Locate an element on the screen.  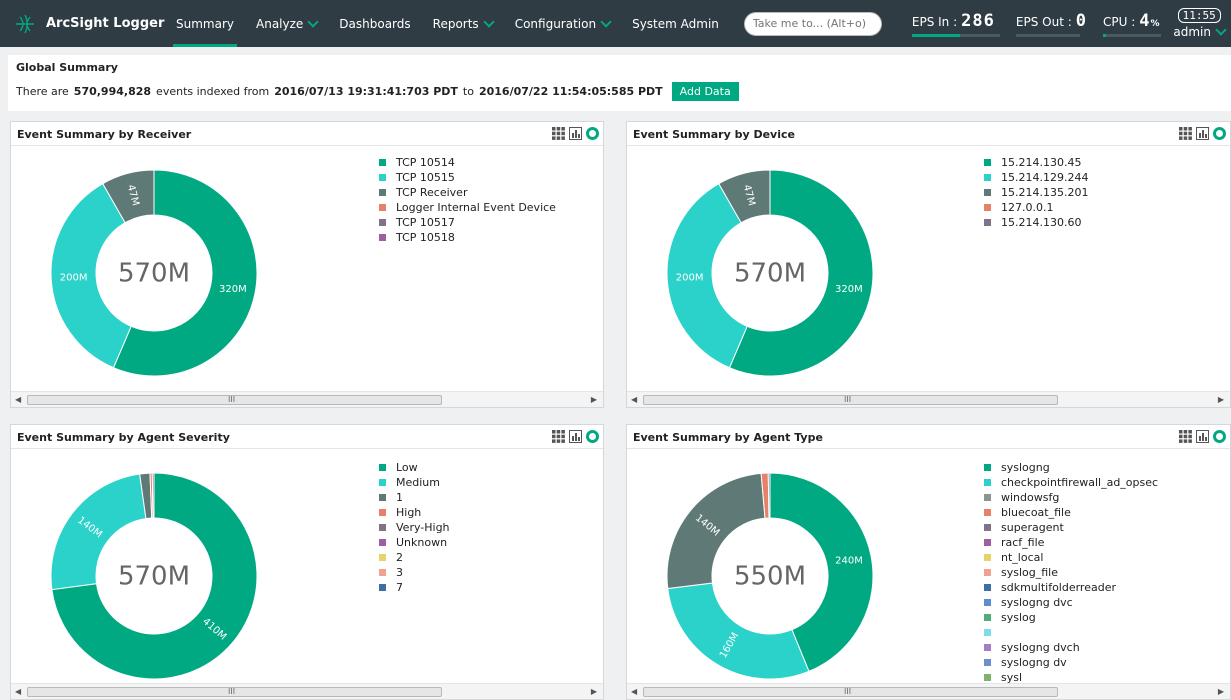
nav-item-reports: Reports is located at coordinates (463, 23).